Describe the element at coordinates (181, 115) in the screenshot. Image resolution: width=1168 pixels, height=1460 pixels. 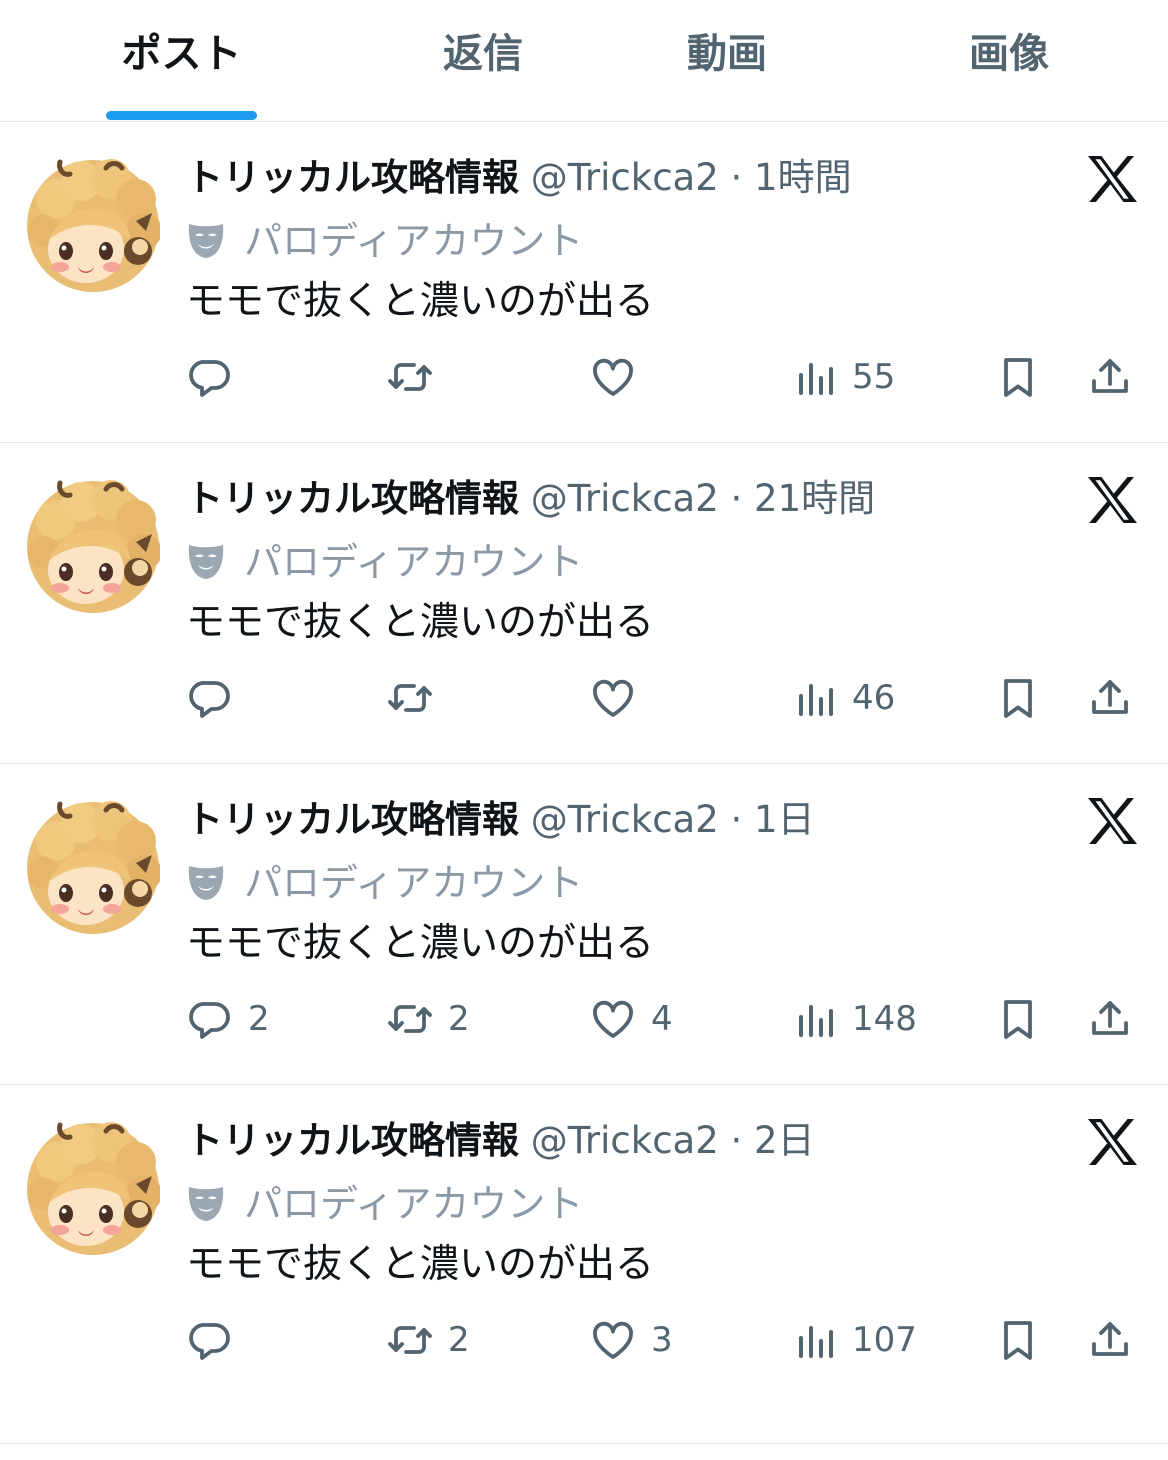
I see `active-tab-indicator` at that location.